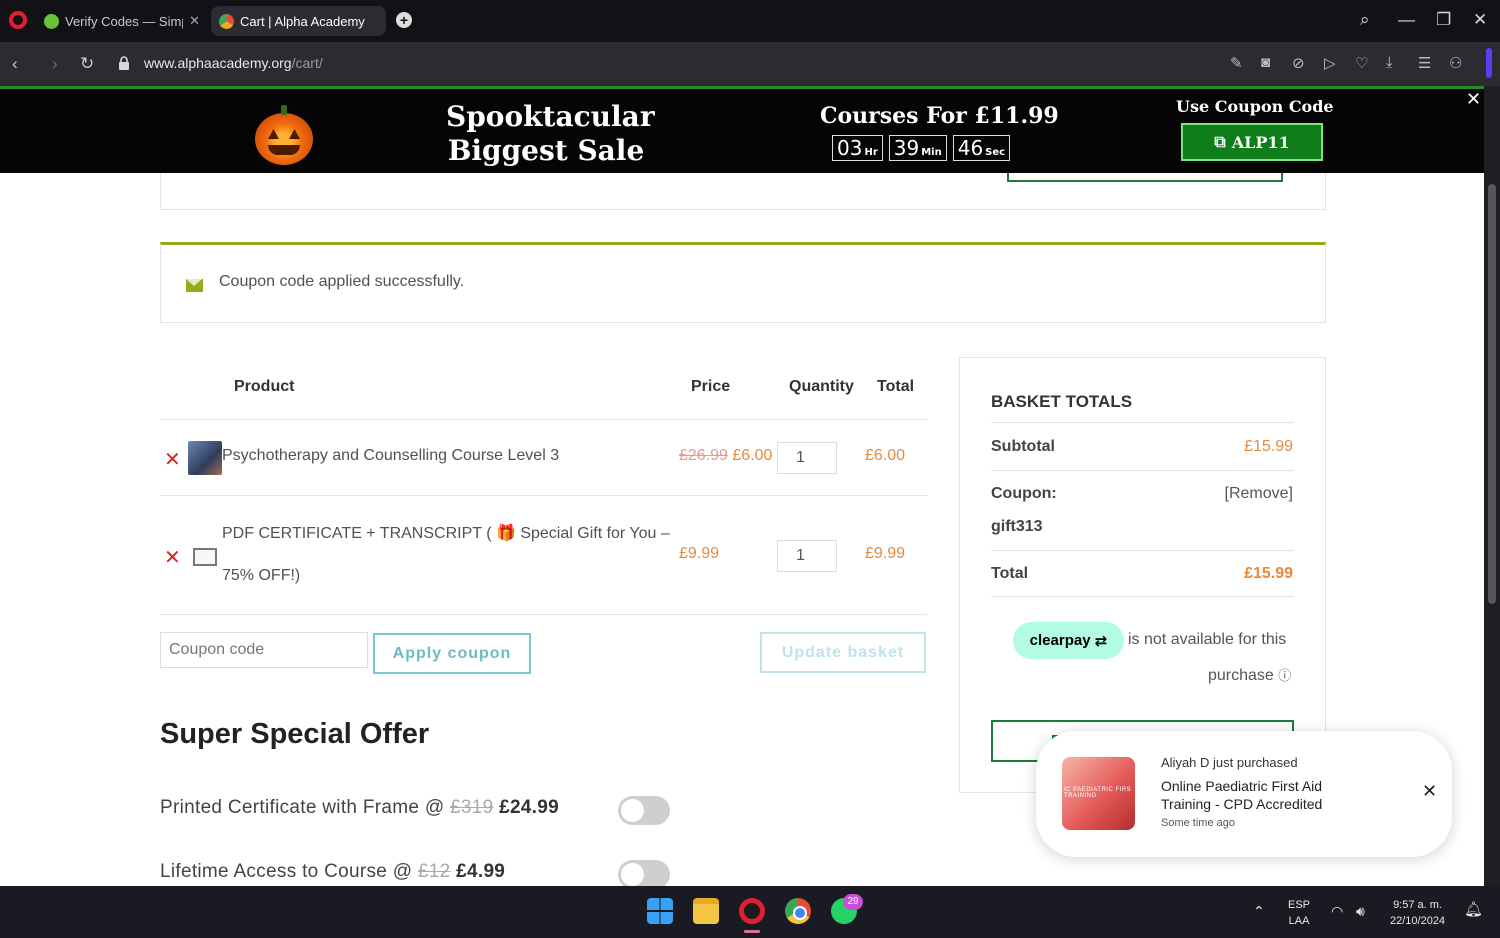  I want to click on course-thumbnail: IC PAEDIATRIC FIRS TRAINING, so click(1098, 793).